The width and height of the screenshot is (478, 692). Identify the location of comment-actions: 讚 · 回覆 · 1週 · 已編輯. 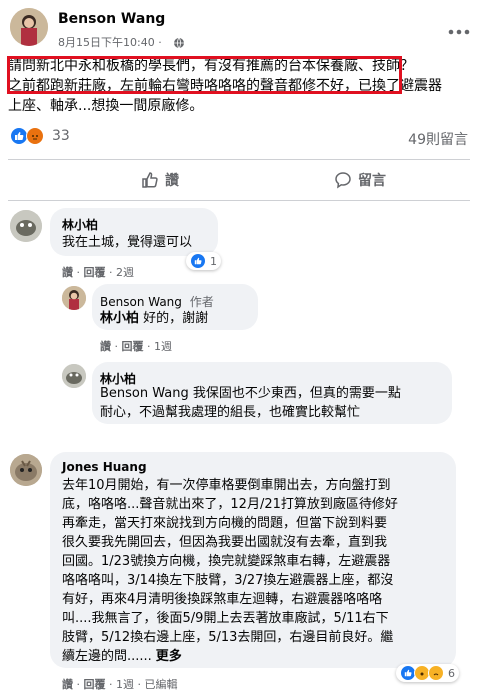
(120, 684).